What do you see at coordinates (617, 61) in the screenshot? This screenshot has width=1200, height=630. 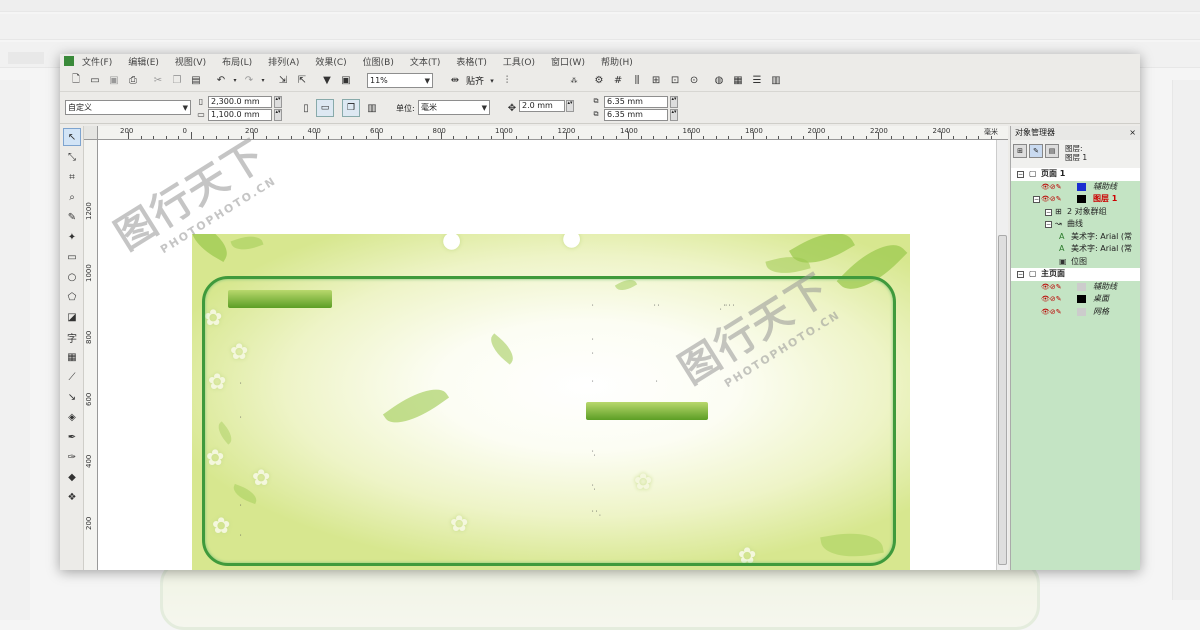 I see `menu-help: 帮助(H)` at bounding box center [617, 61].